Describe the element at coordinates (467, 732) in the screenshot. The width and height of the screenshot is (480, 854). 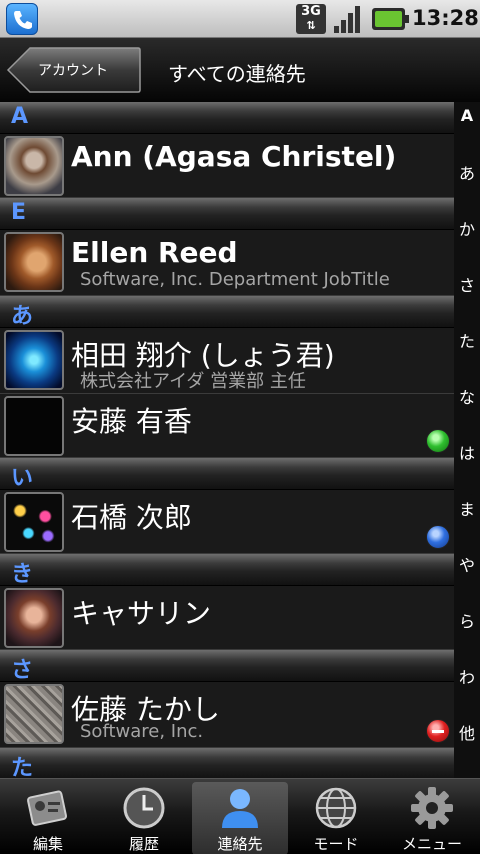
I see `index-letter: 他` at that location.